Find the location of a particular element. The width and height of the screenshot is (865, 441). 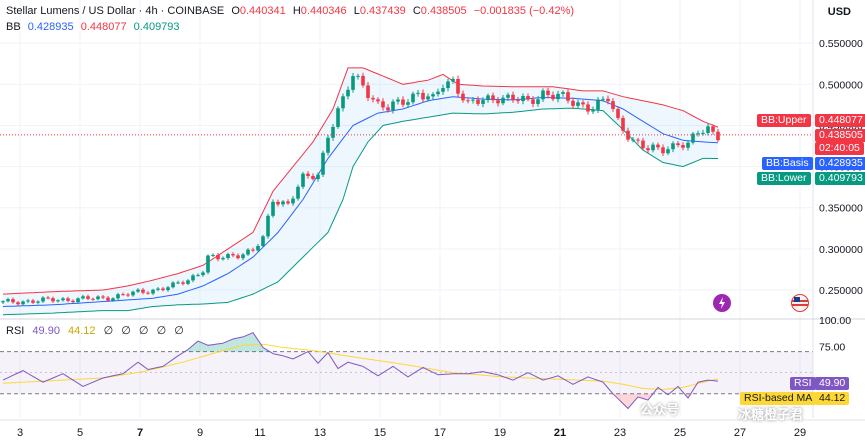

close-tag-value: 0.438505 is located at coordinates (841, 135).